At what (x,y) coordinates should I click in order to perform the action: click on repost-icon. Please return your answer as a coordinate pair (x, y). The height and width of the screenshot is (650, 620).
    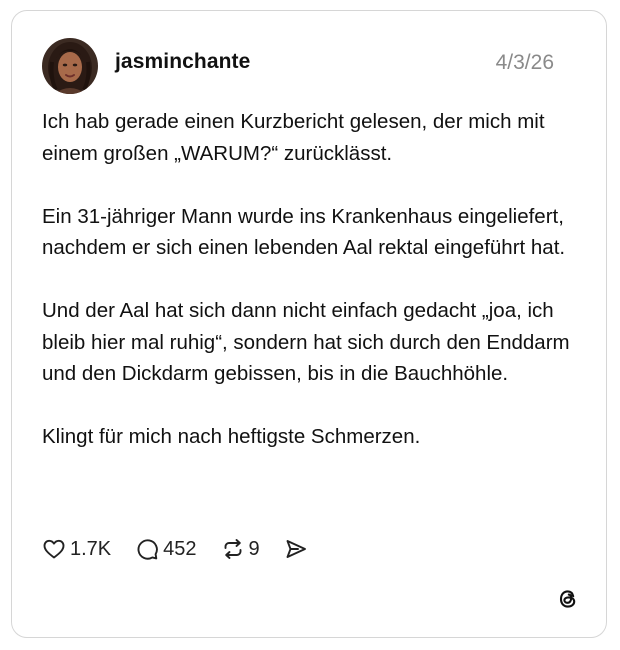
    Looking at the image, I should click on (232, 549).